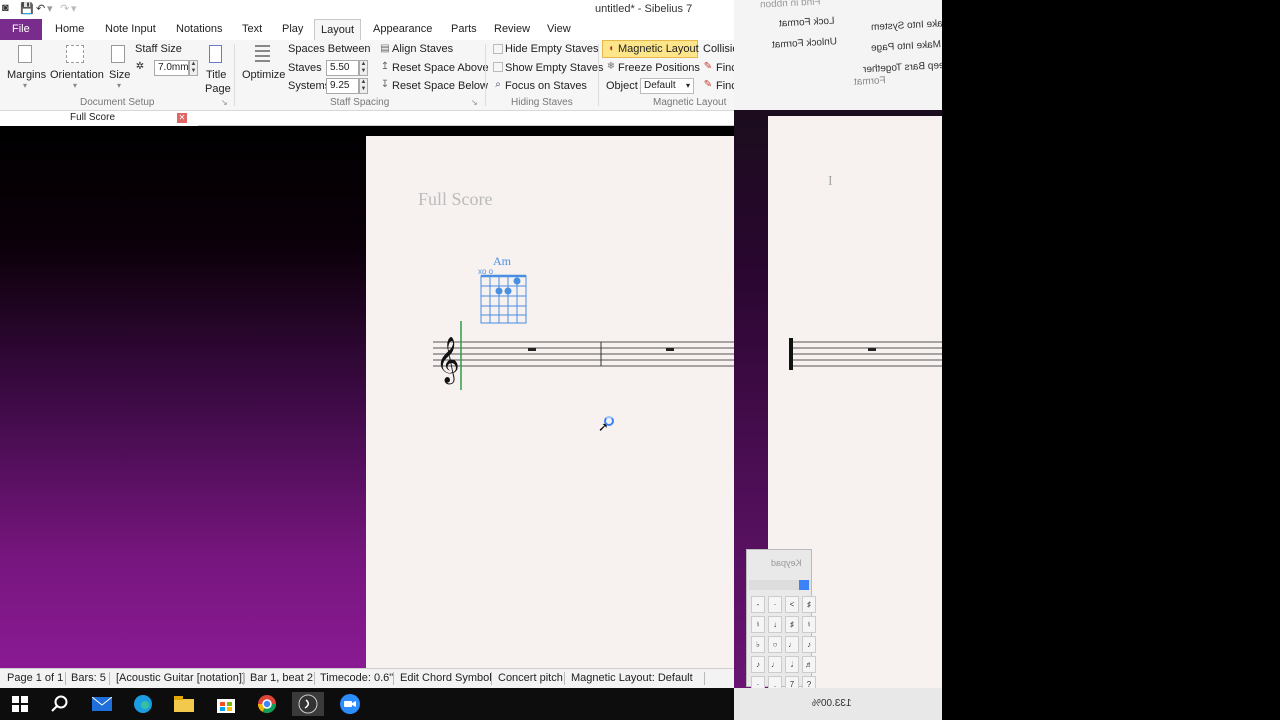  I want to click on redo-dropdown-icon: ▾, so click(74, 8).